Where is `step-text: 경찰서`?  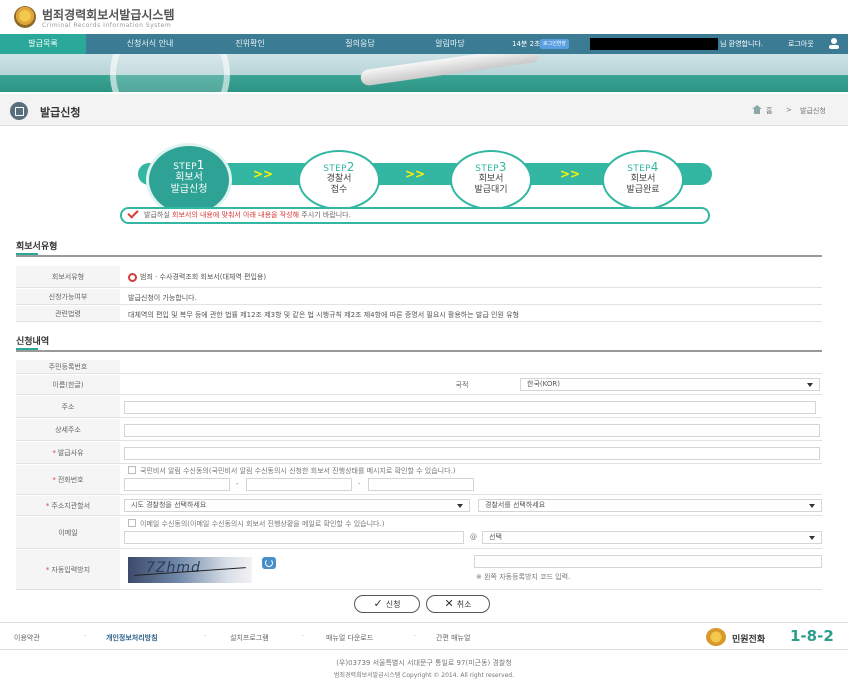 step-text: 경찰서 is located at coordinates (339, 179).